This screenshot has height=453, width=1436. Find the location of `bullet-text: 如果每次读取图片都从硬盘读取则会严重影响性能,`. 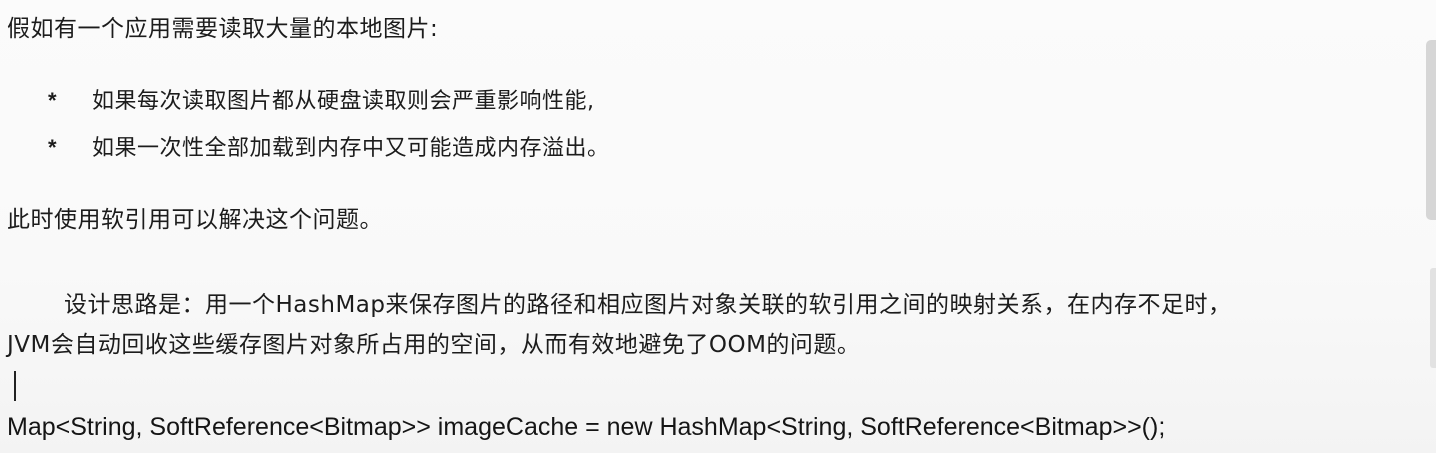

bullet-text: 如果每次读取图片都从硬盘读取则会严重影响性能, is located at coordinates (343, 101).